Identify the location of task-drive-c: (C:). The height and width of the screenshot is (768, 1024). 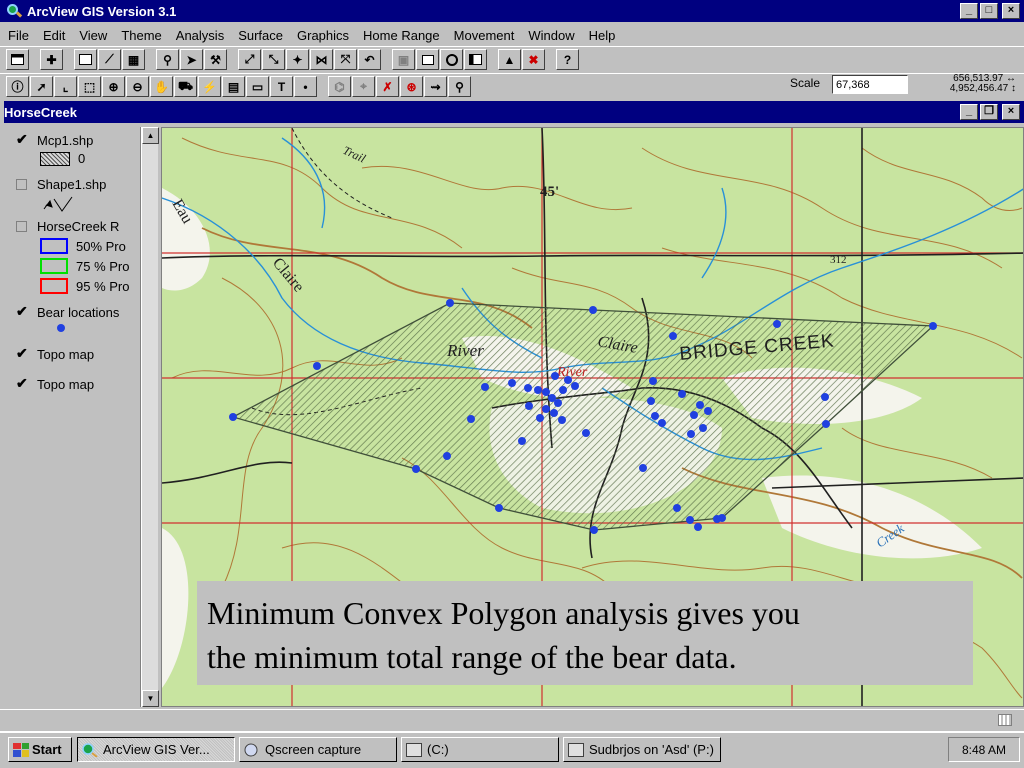
(480, 749).